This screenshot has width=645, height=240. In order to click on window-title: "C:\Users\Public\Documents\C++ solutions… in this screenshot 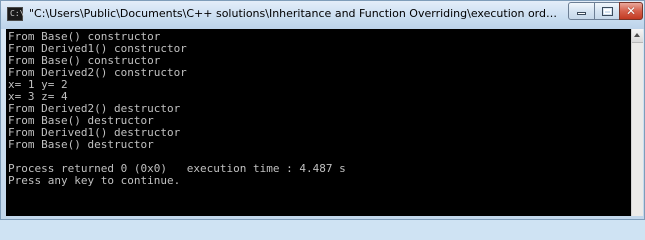, I will do `click(294, 13)`.